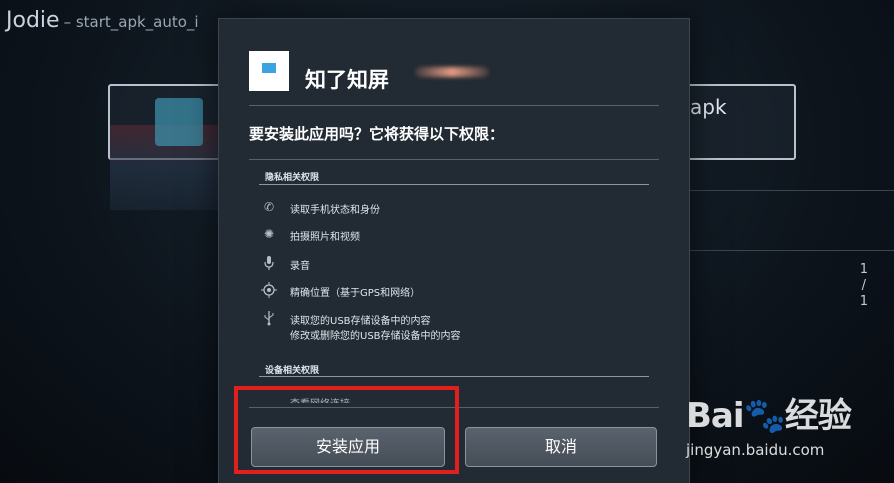 This screenshot has width=894, height=483. Describe the element at coordinates (269, 68) in the screenshot. I see `mail-icon` at that location.